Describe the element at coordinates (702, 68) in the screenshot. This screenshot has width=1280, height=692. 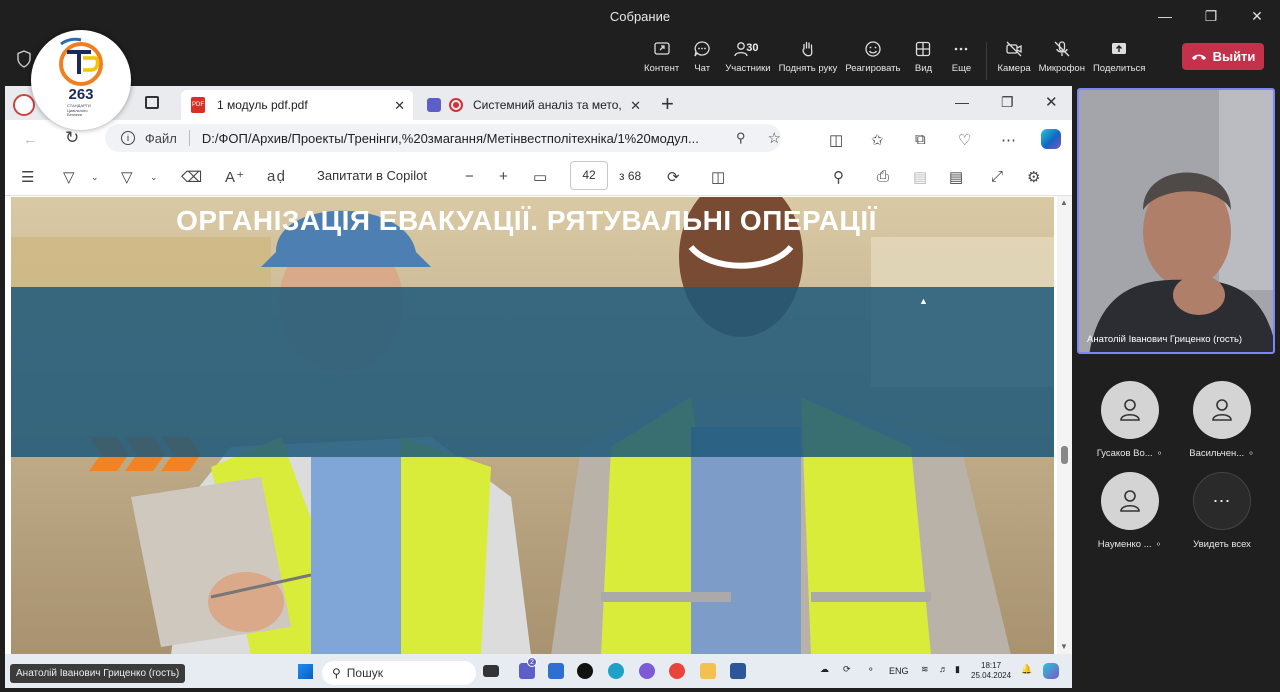
I see `chat-label: Чат` at that location.